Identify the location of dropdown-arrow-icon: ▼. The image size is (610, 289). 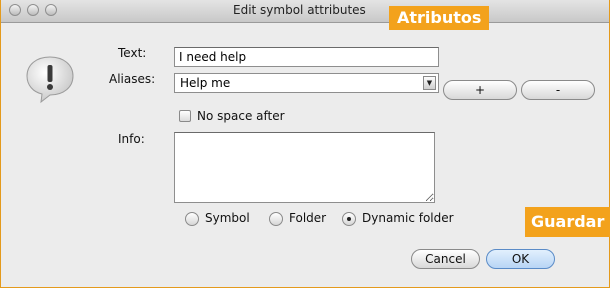
(429, 83).